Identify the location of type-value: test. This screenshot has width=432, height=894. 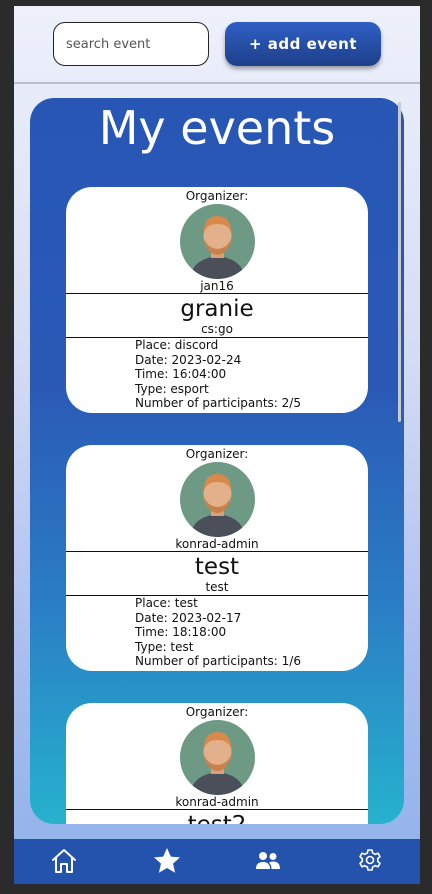
(182, 646).